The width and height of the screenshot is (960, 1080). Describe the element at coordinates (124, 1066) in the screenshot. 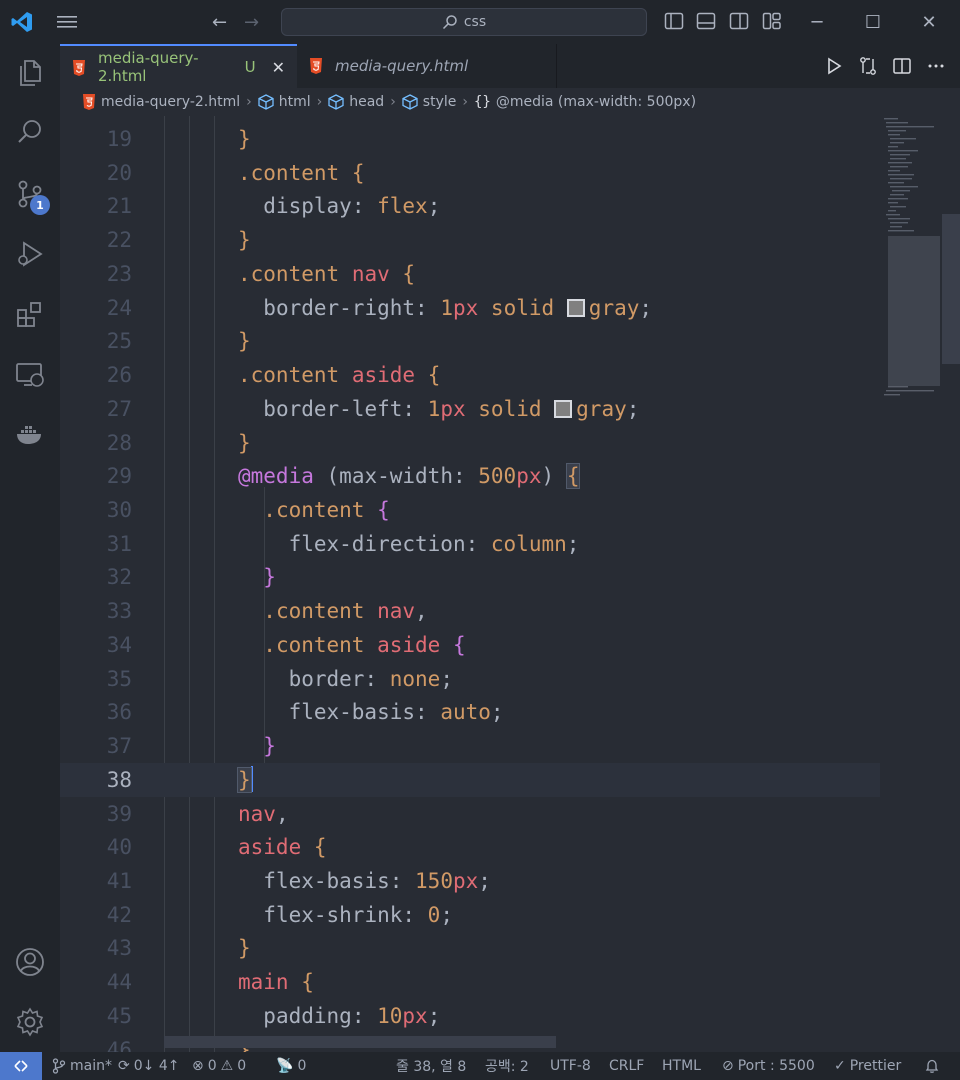

I see `sync-icon: ⟳` at that location.